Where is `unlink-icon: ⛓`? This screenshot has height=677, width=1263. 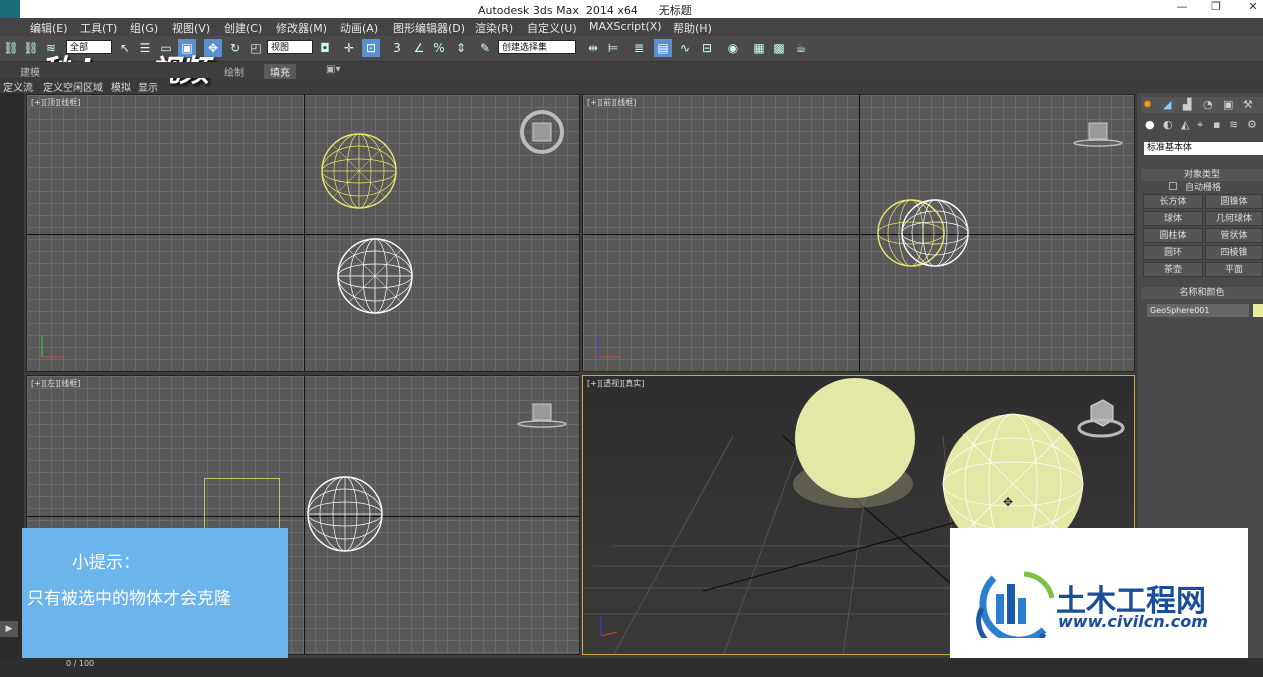 unlink-icon: ⛓ is located at coordinates (31, 48).